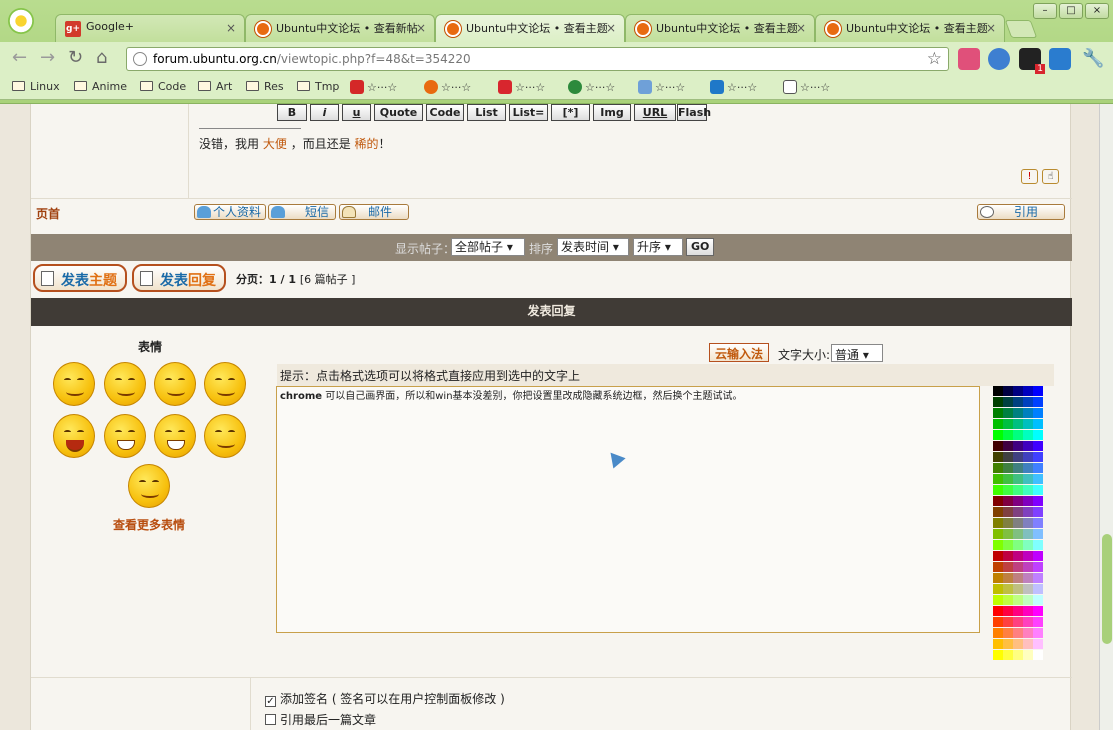 The width and height of the screenshot is (1113, 730). What do you see at coordinates (225, 436) in the screenshot?
I see `smiley-icon` at bounding box center [225, 436].